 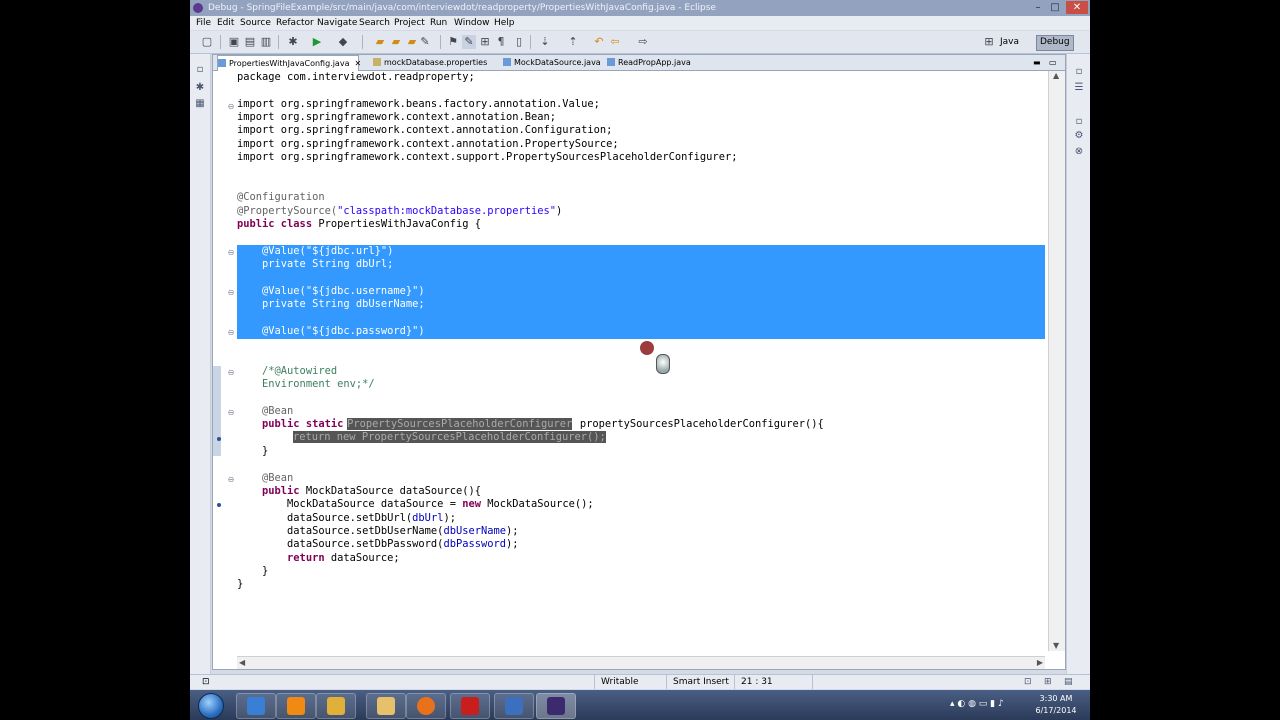 I want to click on taskbar-filezilla, so click(x=470, y=706).